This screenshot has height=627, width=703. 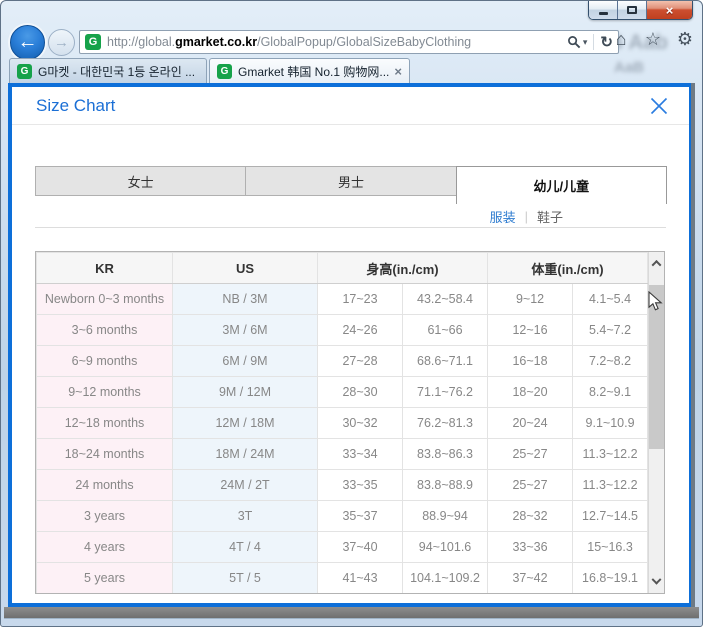 I want to click on forward-button: →, so click(x=61, y=42).